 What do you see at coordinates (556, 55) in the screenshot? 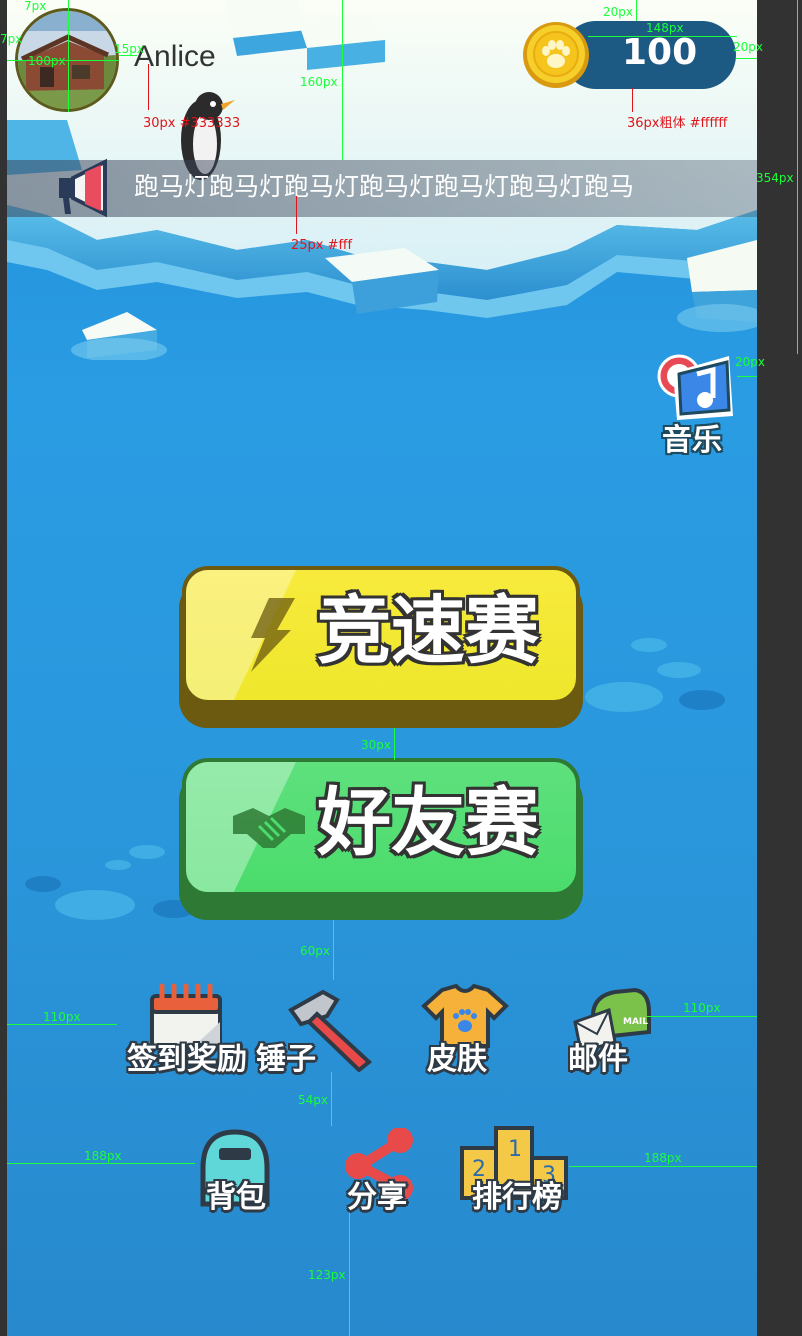
I see `paw-coin-icon` at bounding box center [556, 55].